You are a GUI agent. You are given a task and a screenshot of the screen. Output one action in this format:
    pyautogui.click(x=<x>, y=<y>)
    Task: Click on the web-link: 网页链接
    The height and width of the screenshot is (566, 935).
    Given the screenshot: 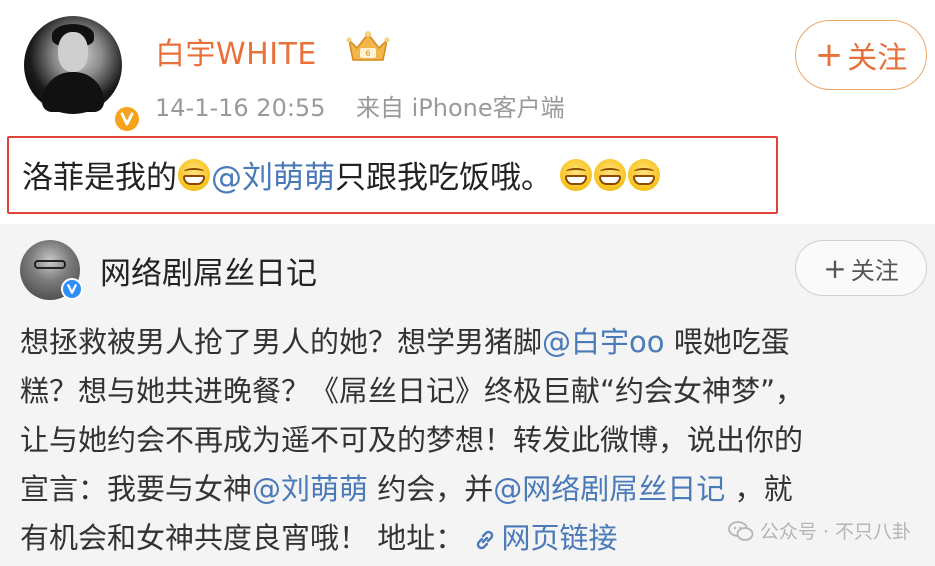 What is the action you would take?
    pyautogui.click(x=545, y=538)
    